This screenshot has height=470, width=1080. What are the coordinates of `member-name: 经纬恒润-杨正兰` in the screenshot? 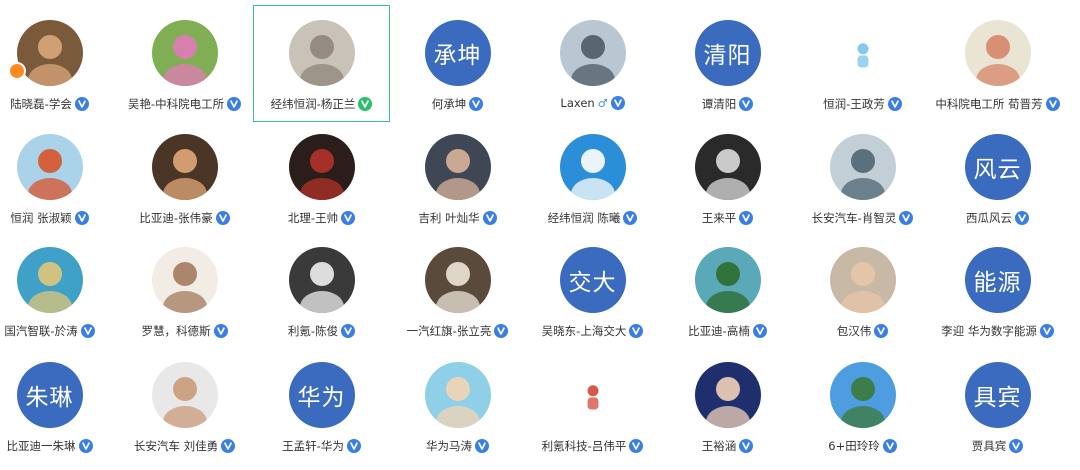 It's located at (313, 104).